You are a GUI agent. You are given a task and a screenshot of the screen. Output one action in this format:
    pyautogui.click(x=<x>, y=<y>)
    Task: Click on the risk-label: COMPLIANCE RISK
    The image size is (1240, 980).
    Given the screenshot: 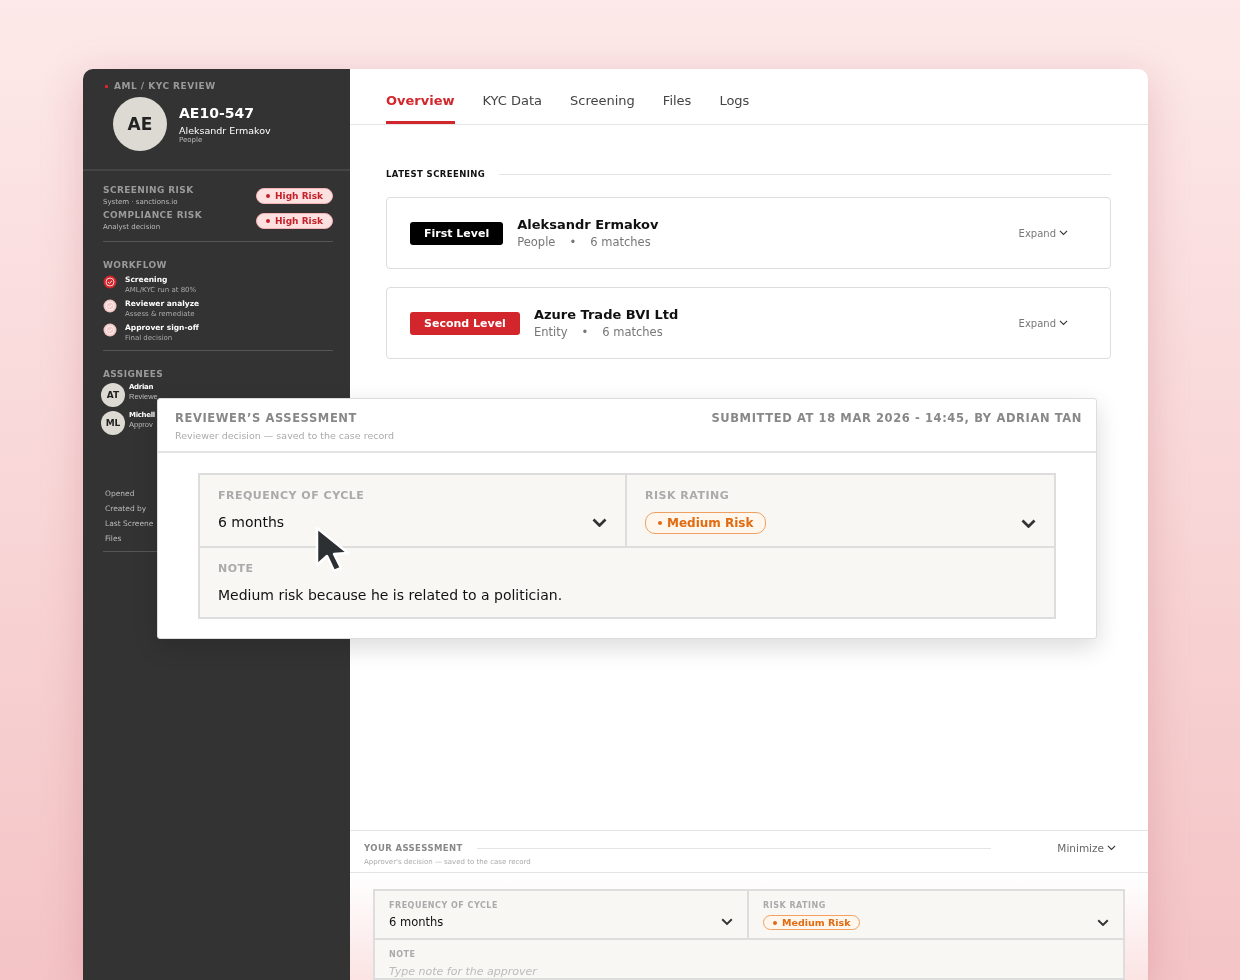 What is the action you would take?
    pyautogui.click(x=152, y=215)
    